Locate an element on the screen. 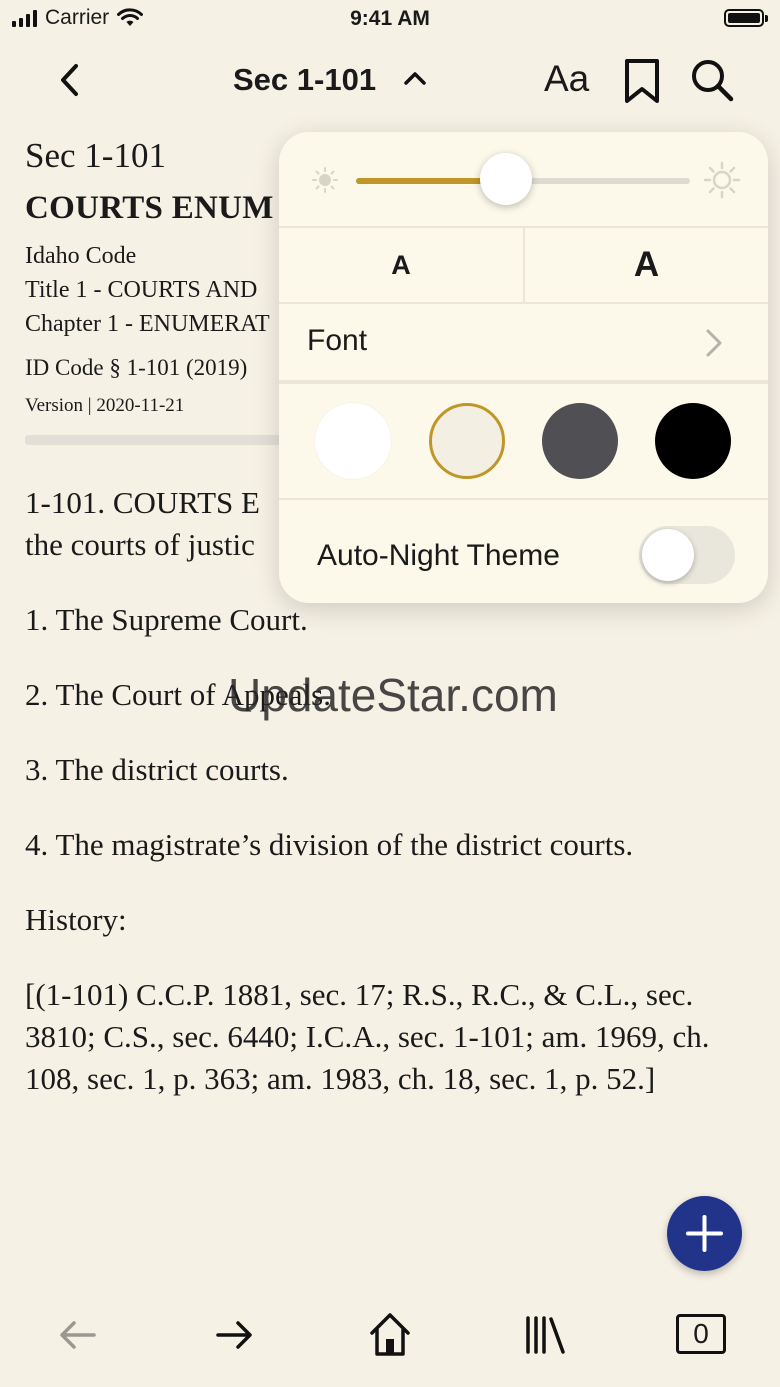  paragraph: 3. The district courts. is located at coordinates (157, 769).